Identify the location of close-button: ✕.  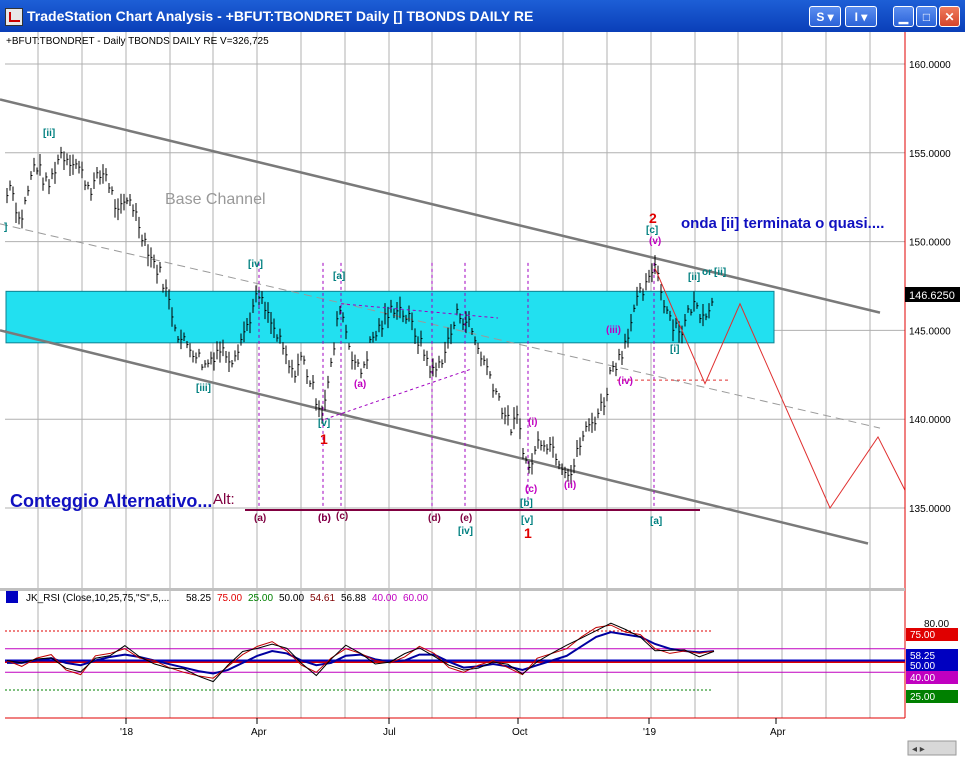
(949, 16).